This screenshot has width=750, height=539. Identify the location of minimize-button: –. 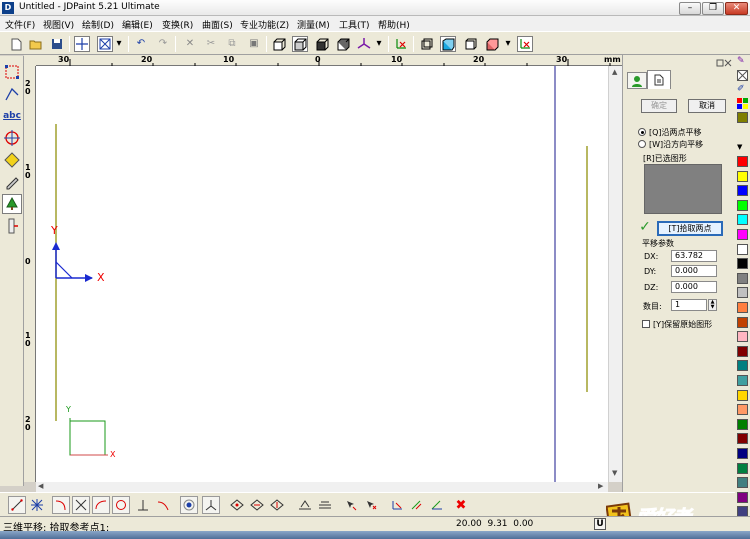
(690, 8).